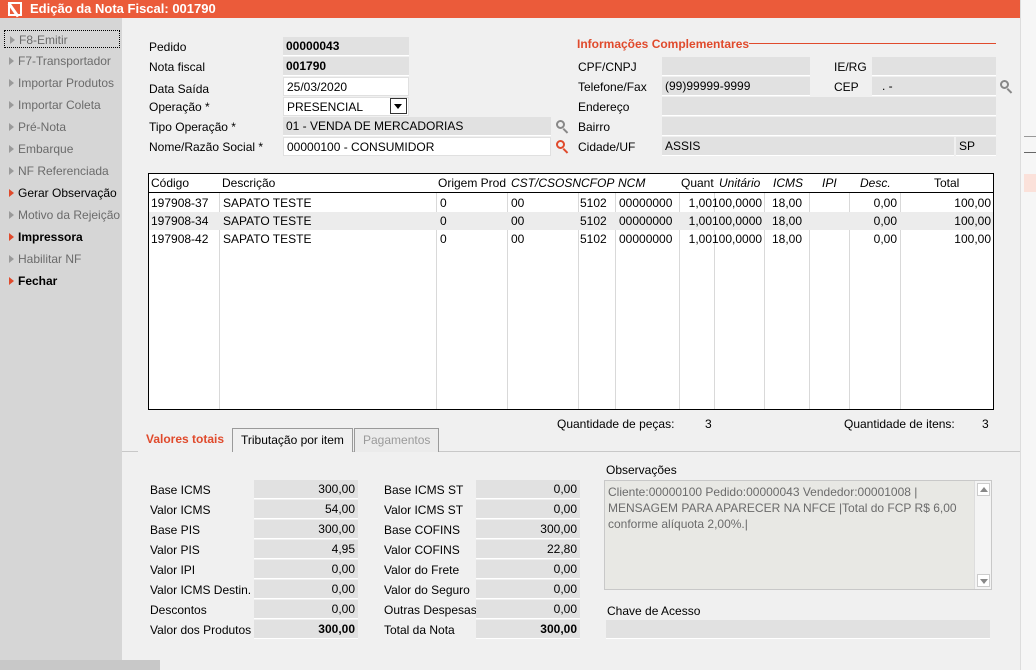 Image resolution: width=1036 pixels, height=670 pixels. What do you see at coordinates (700, 203) in the screenshot?
I see `cell-quant: 1,00` at bounding box center [700, 203].